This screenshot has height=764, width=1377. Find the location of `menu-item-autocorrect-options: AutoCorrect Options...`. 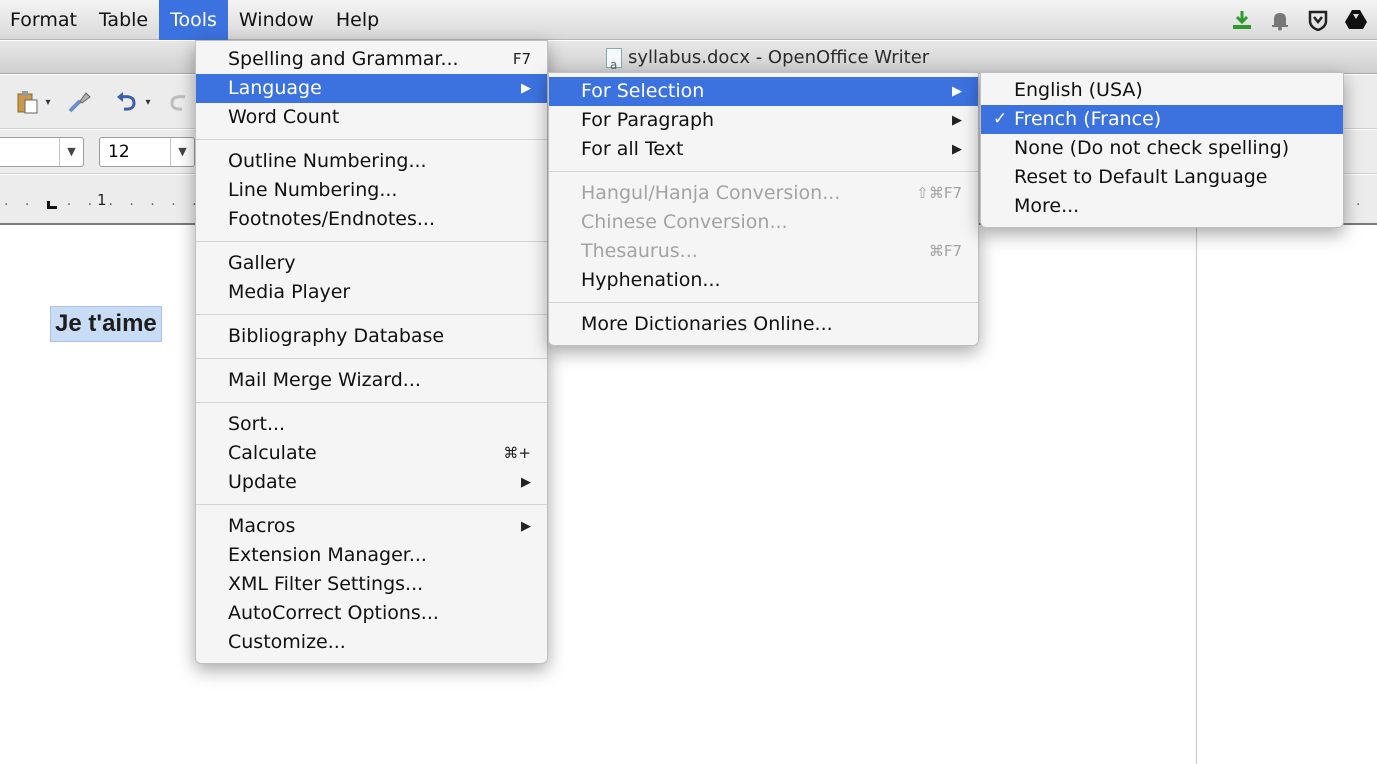

menu-item-autocorrect-options: AutoCorrect Options... is located at coordinates (371, 613).